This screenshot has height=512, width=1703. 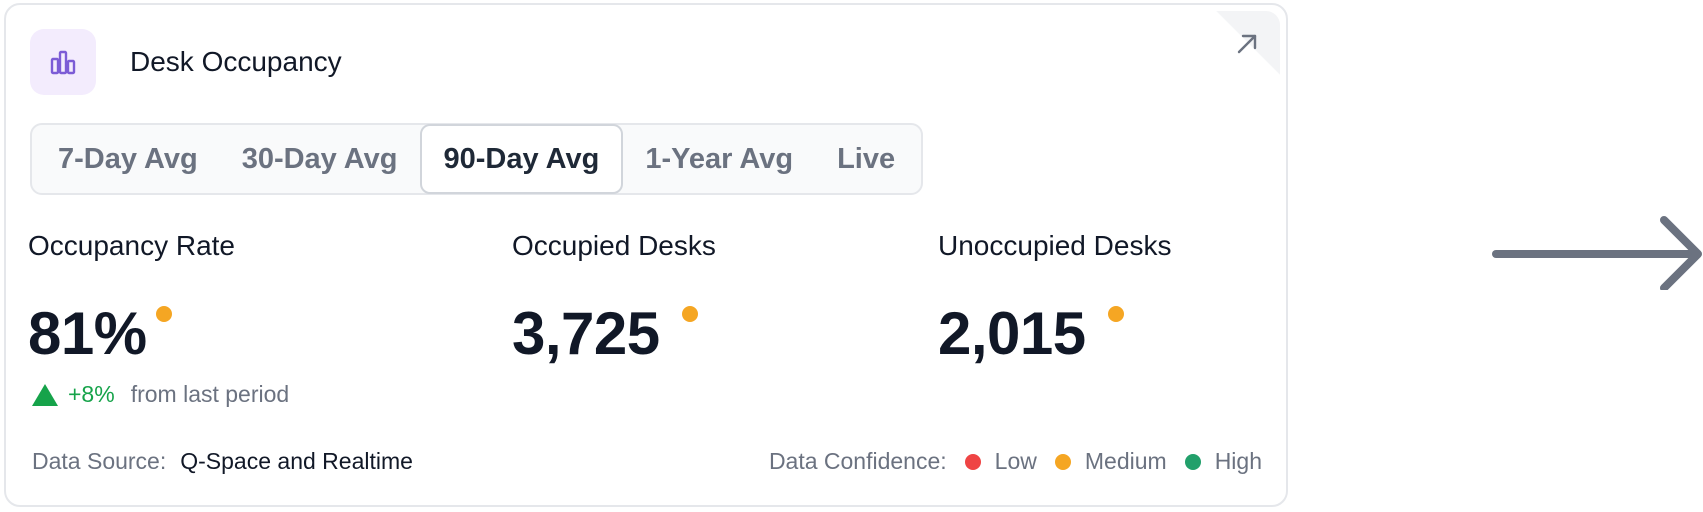 What do you see at coordinates (1238, 461) in the screenshot?
I see `legend-label: High` at bounding box center [1238, 461].